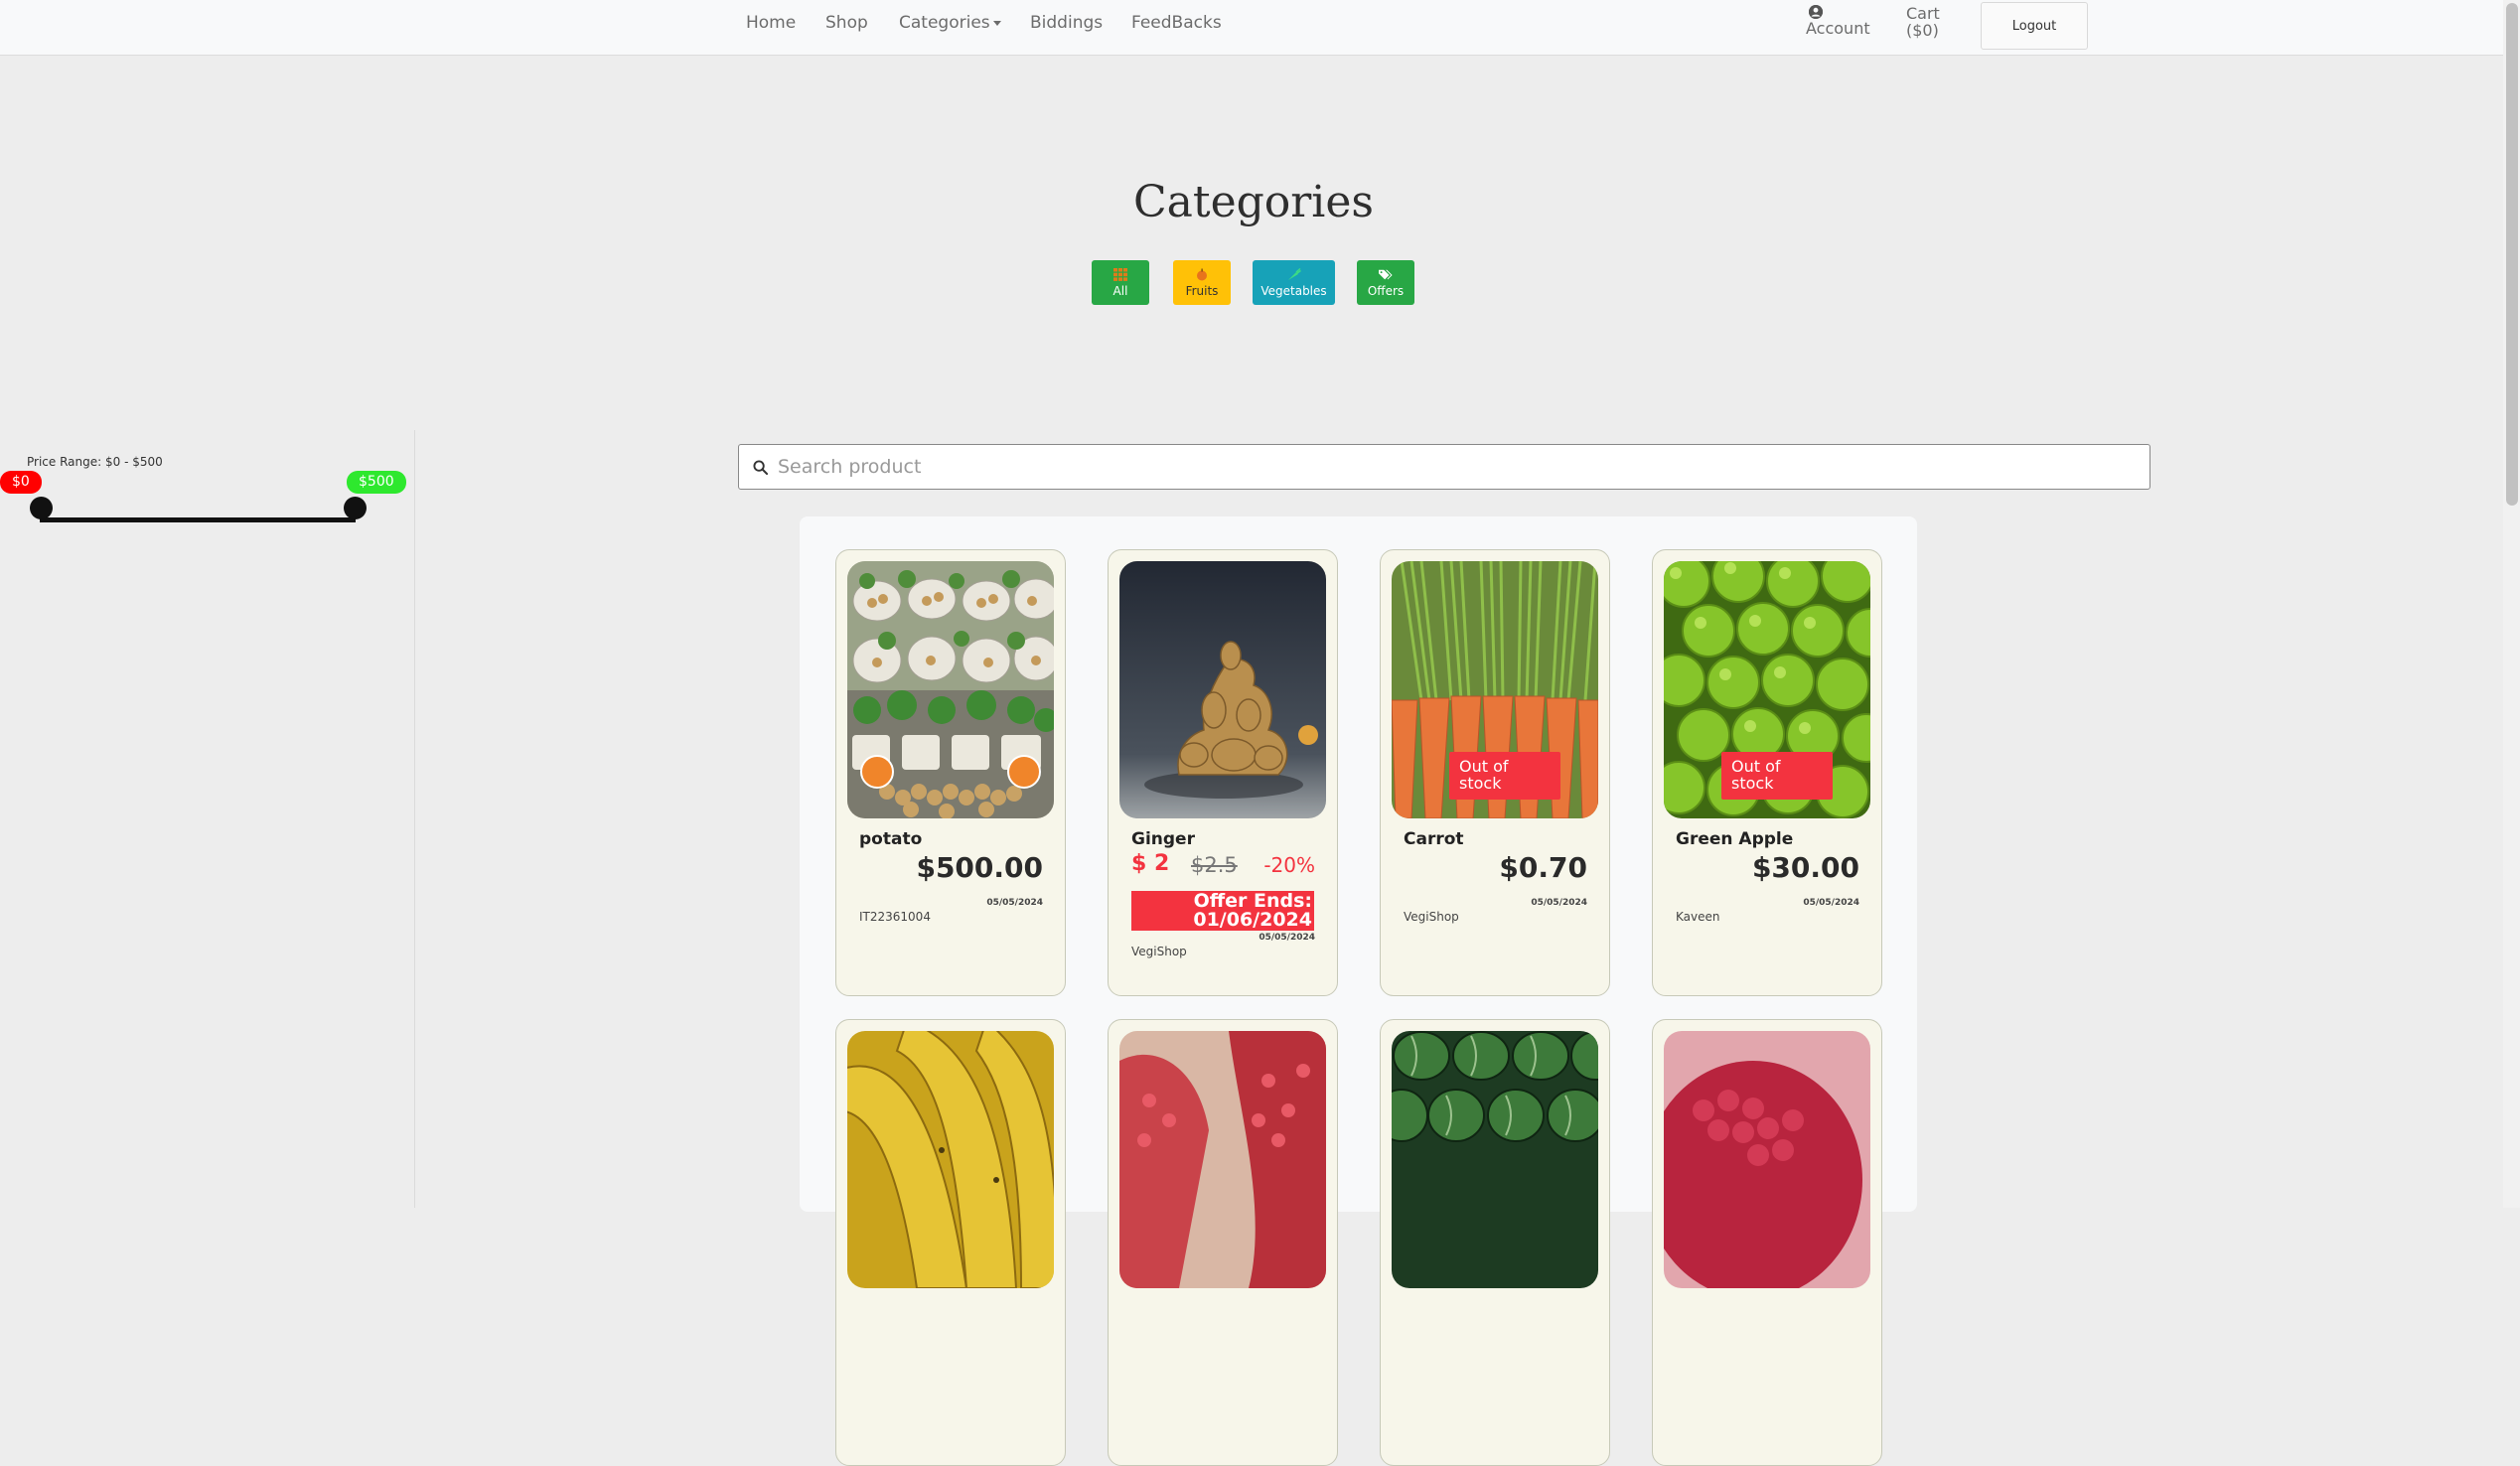  What do you see at coordinates (355, 508) in the screenshot?
I see `price-max-handle` at bounding box center [355, 508].